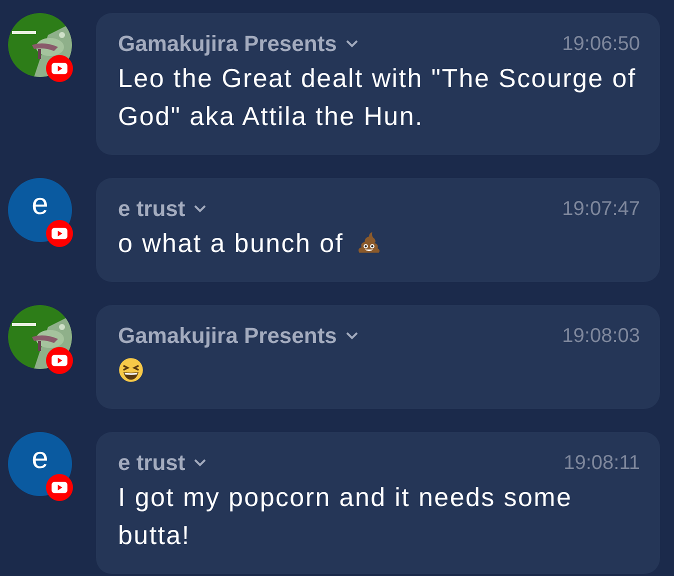 The width and height of the screenshot is (674, 576). What do you see at coordinates (231, 243) in the screenshot?
I see `message-text: o what a bunch of` at bounding box center [231, 243].